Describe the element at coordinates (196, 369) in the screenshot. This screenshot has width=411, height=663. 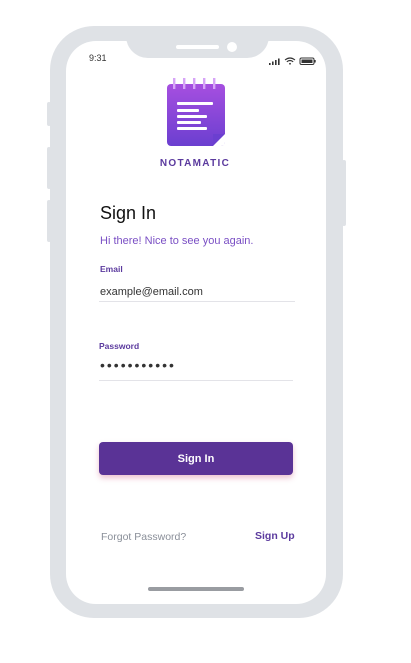
I see `password-field: •••••••••••` at that location.